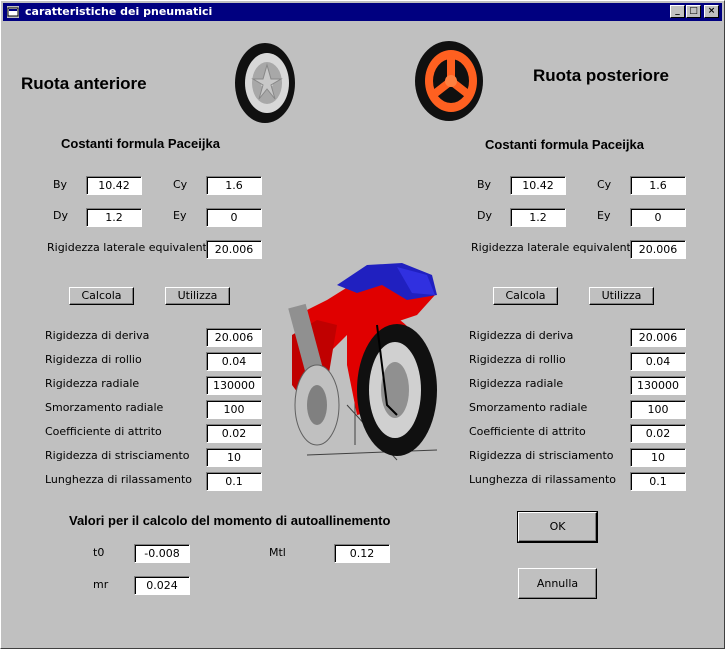 This screenshot has width=725, height=649. I want to click on rear-cy-input: 1.6, so click(658, 185).